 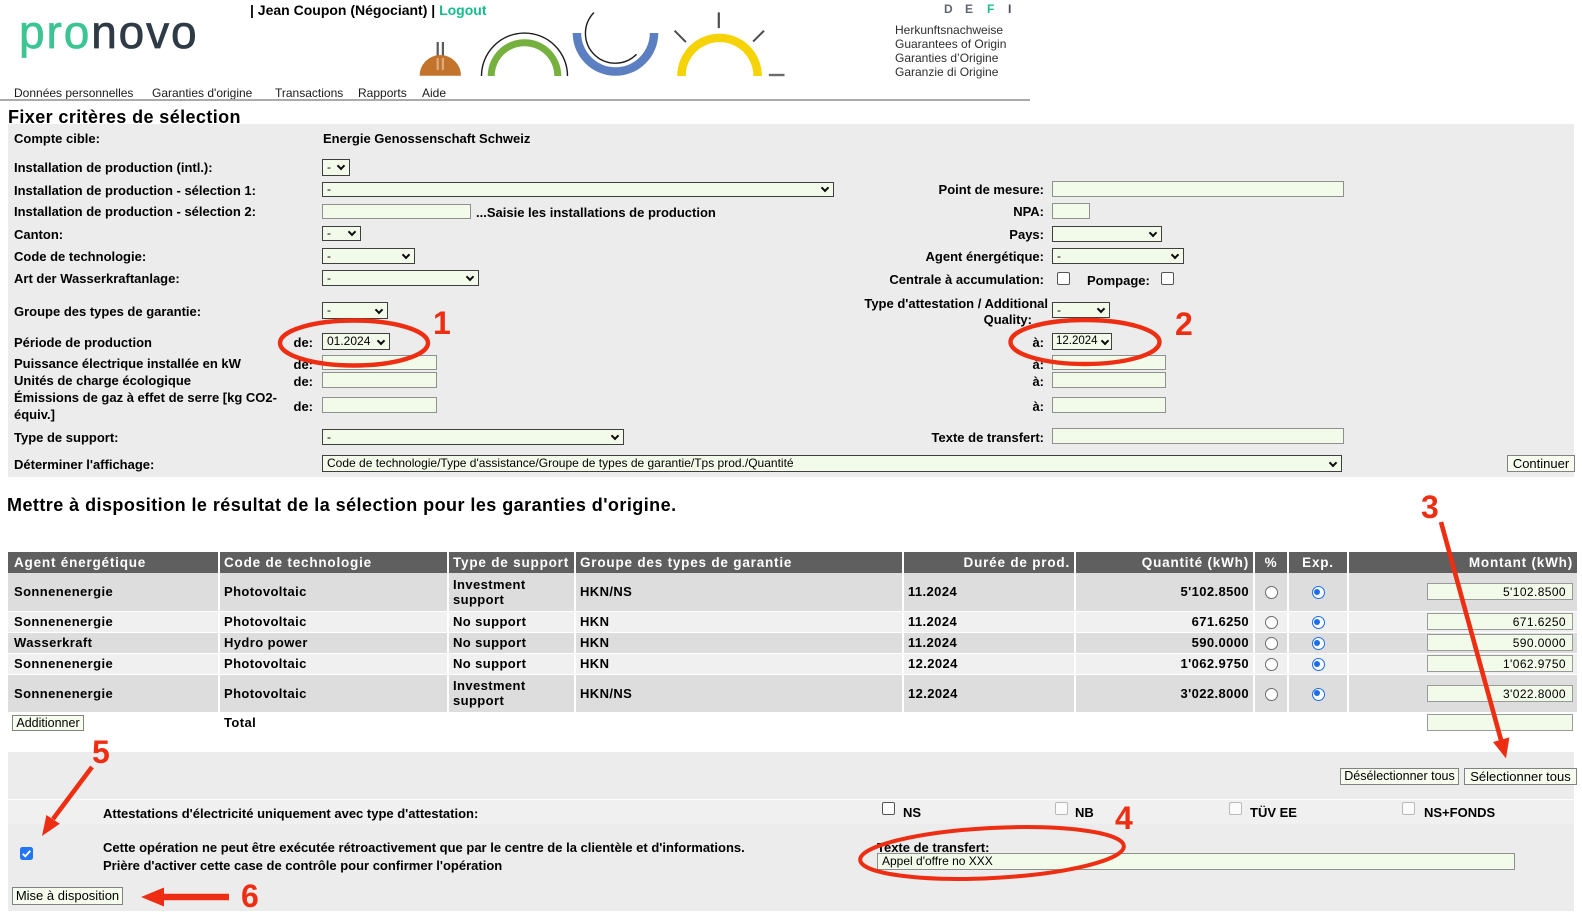 What do you see at coordinates (1430, 507) in the screenshot?
I see `svg-text: 3` at bounding box center [1430, 507].